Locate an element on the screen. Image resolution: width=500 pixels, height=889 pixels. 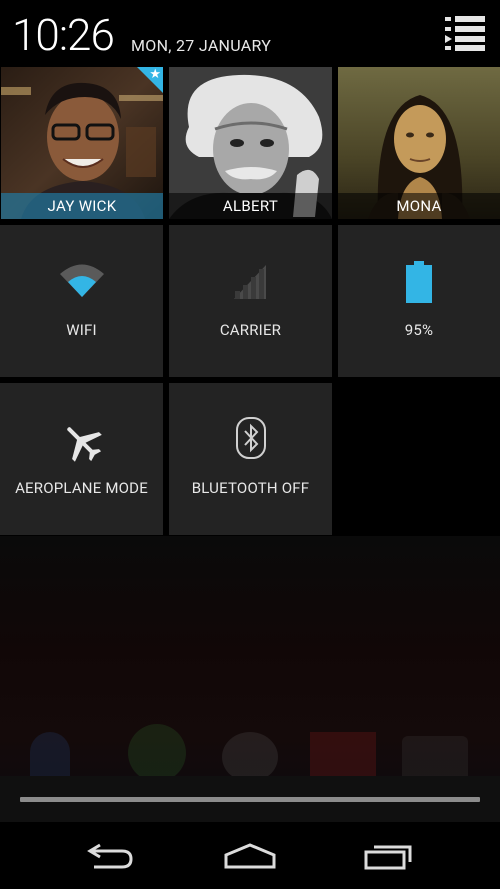
back-button is located at coordinates (110, 856).